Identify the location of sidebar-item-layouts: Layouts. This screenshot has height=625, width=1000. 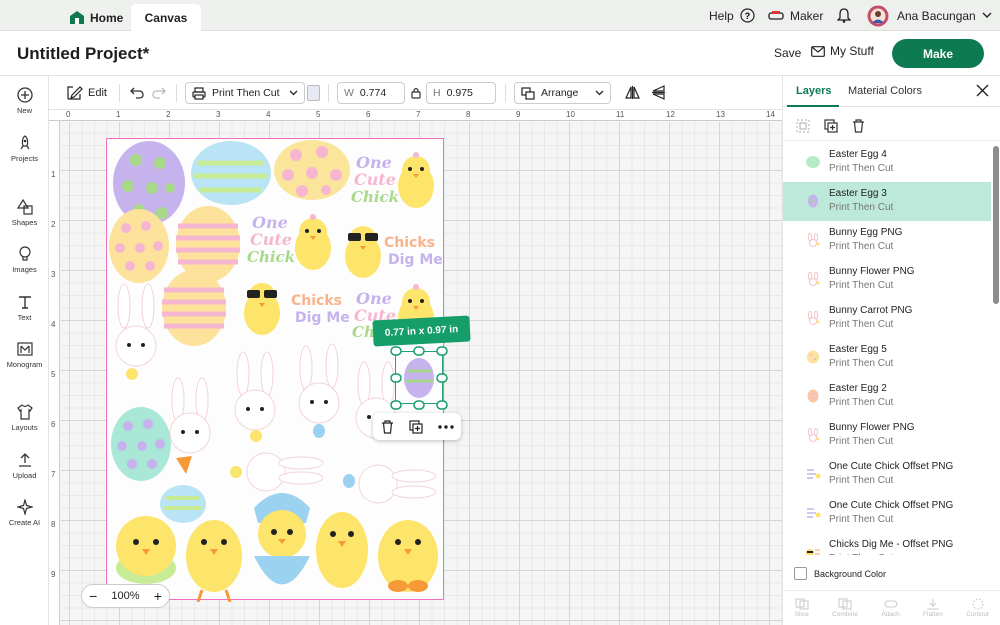
(24, 418).